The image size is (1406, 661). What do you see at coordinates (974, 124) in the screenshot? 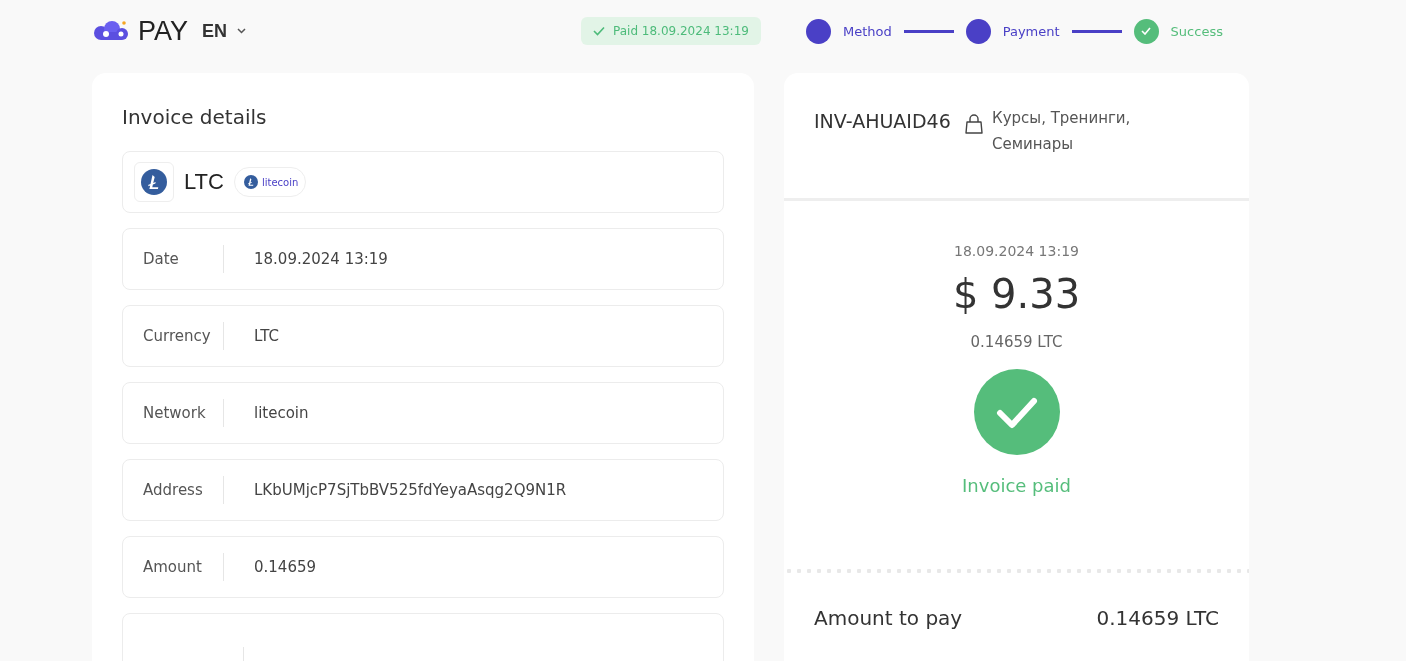
I see `shopping-bag-icon` at bounding box center [974, 124].